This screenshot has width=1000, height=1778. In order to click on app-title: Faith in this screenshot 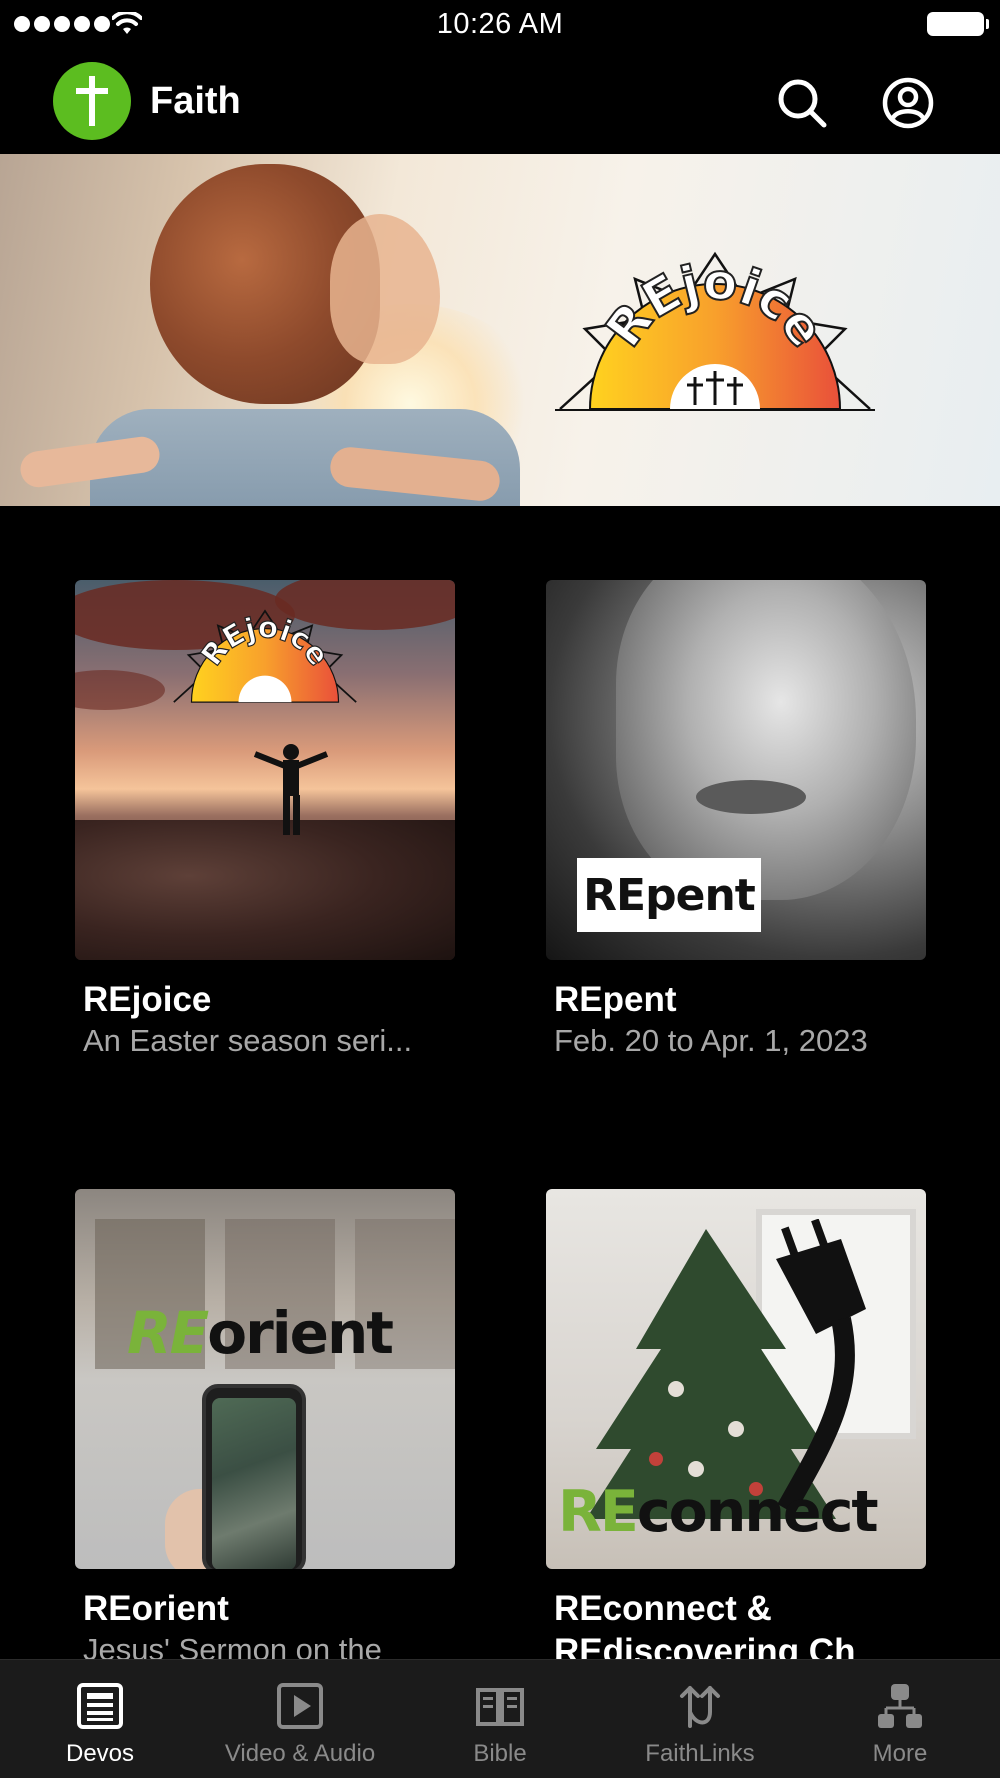, I will do `click(195, 101)`.